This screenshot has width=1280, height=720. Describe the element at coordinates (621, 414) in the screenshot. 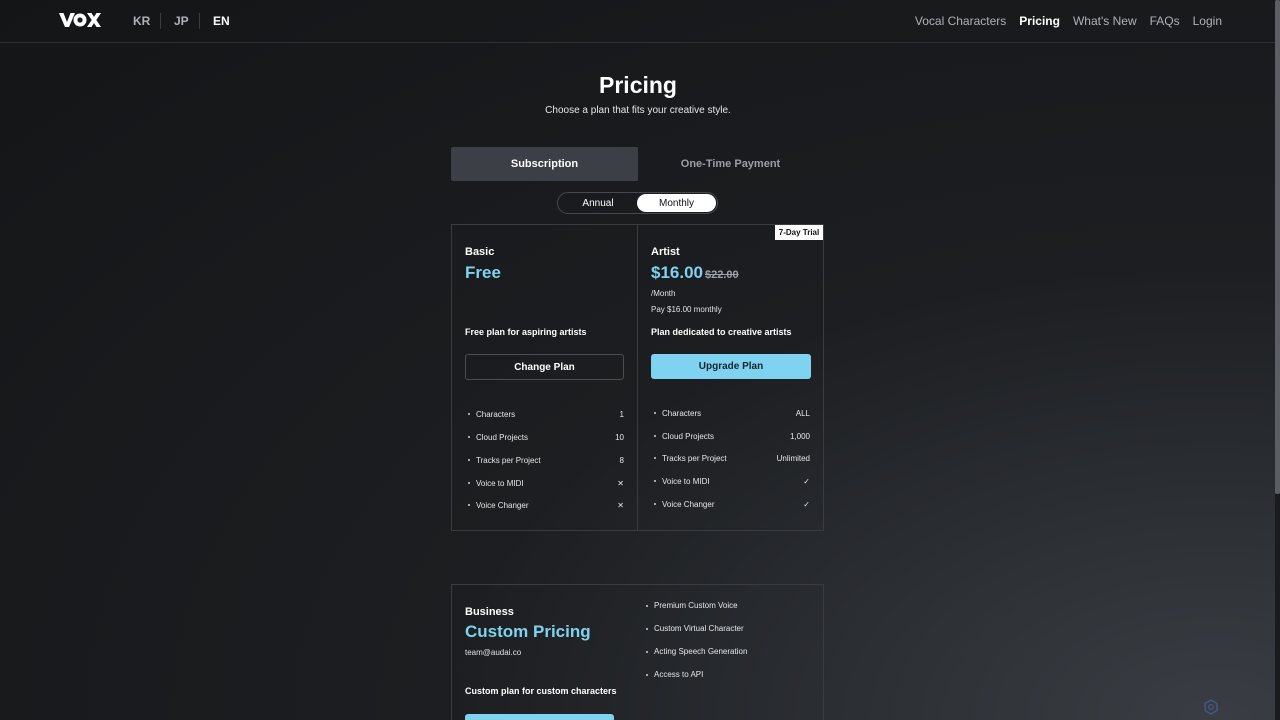

I see `feature-value: 1` at that location.